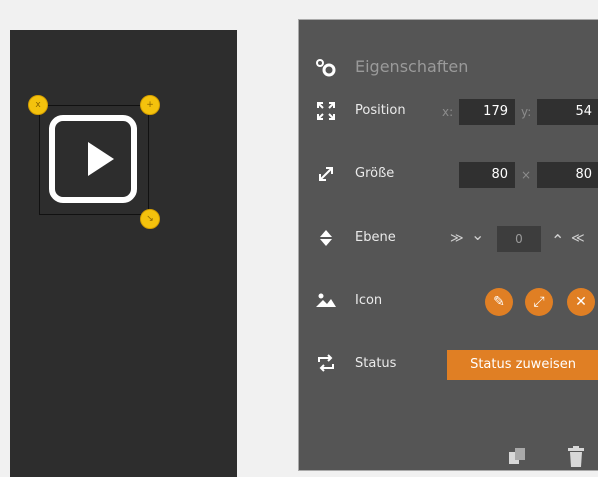 The width and height of the screenshot is (598, 477). I want to click on position-label: Position, so click(380, 110).